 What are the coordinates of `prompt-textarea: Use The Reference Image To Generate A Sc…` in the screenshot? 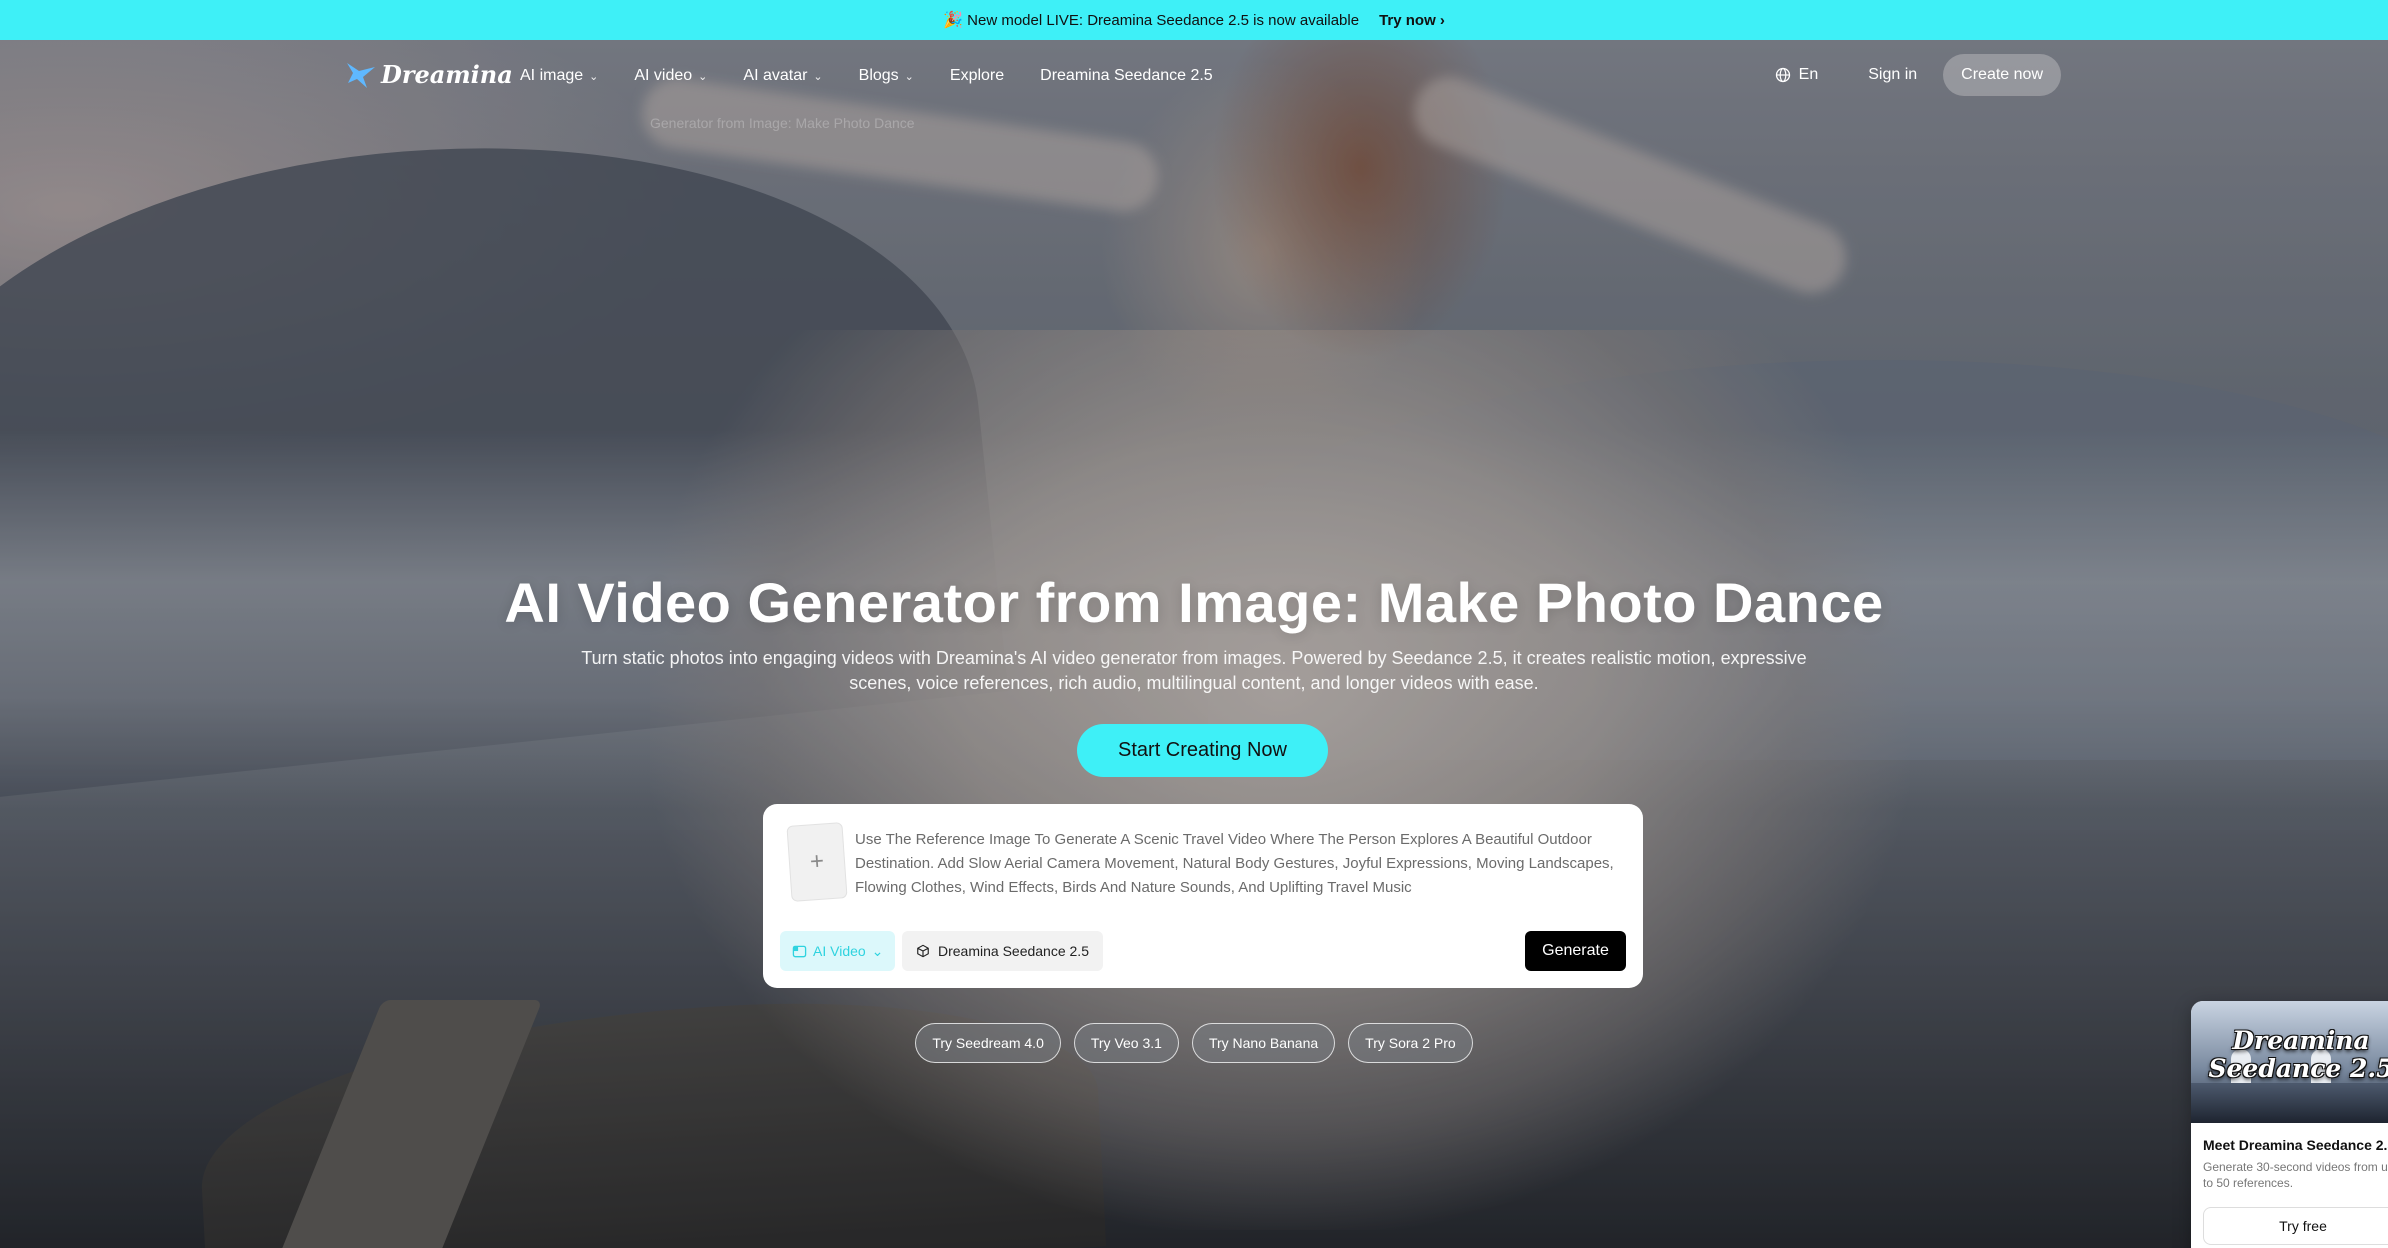 It's located at (1235, 864).